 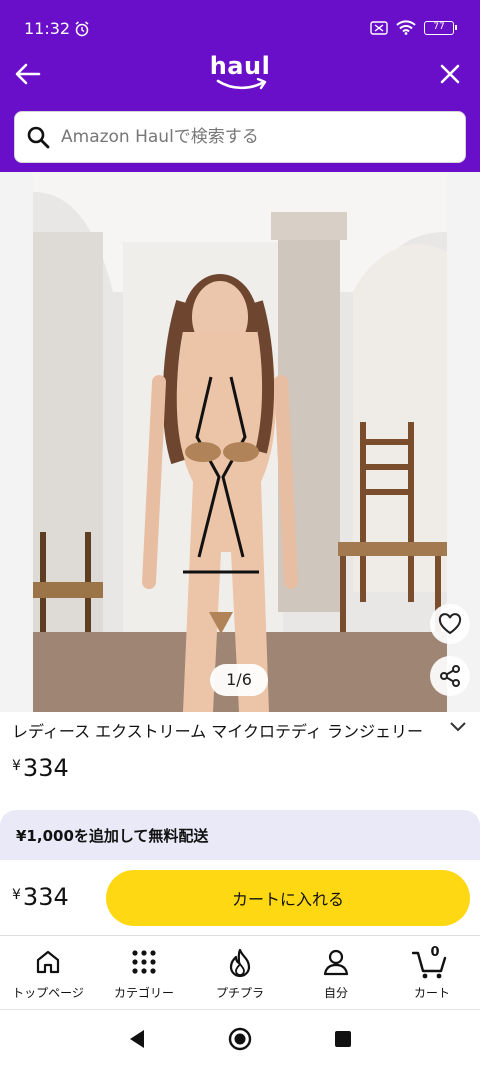 I want to click on nav-label-deals: プチプラ, so click(x=239, y=993).